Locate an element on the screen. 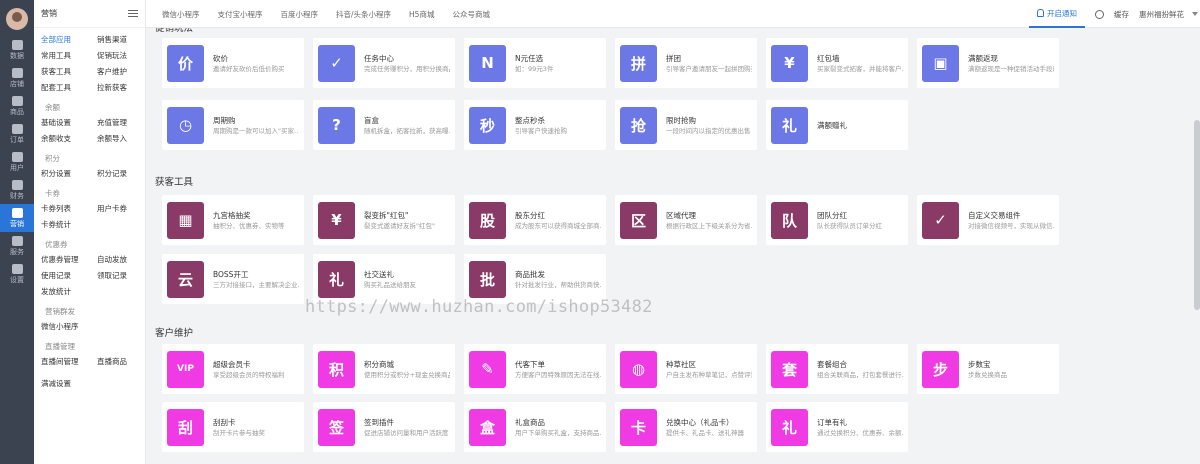  app-text: 裂变拆"红包" 裂变式邀请好友拆"红包" is located at coordinates (407, 220).